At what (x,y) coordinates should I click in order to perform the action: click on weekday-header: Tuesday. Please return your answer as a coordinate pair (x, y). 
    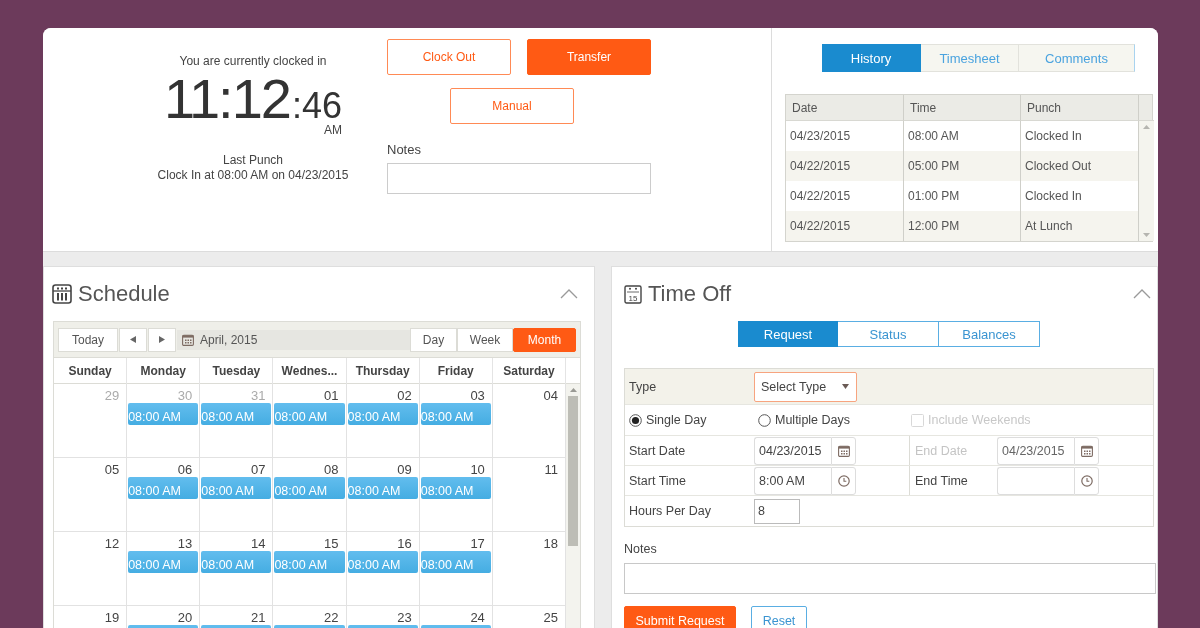
    Looking at the image, I should click on (237, 371).